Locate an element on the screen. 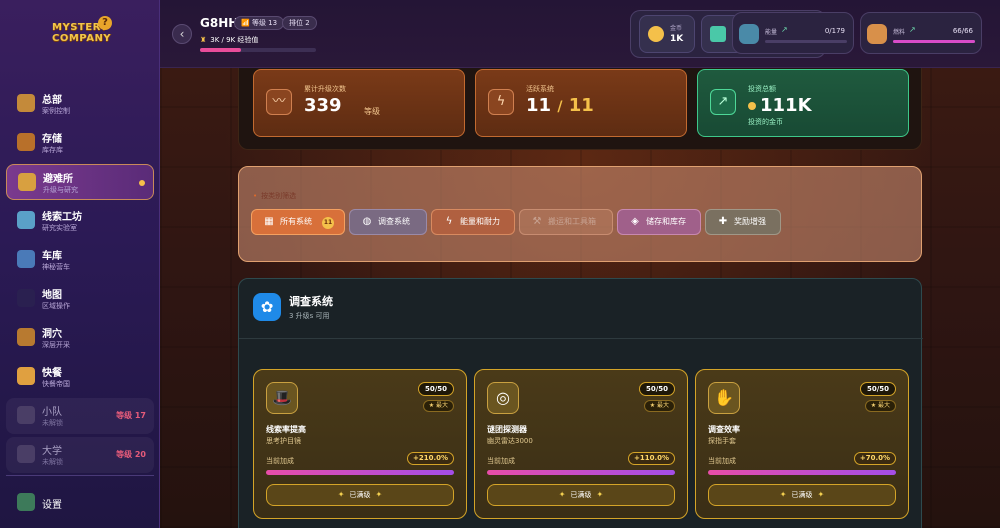 The image size is (1000, 528). box-icon: ◈ is located at coordinates (635, 221).